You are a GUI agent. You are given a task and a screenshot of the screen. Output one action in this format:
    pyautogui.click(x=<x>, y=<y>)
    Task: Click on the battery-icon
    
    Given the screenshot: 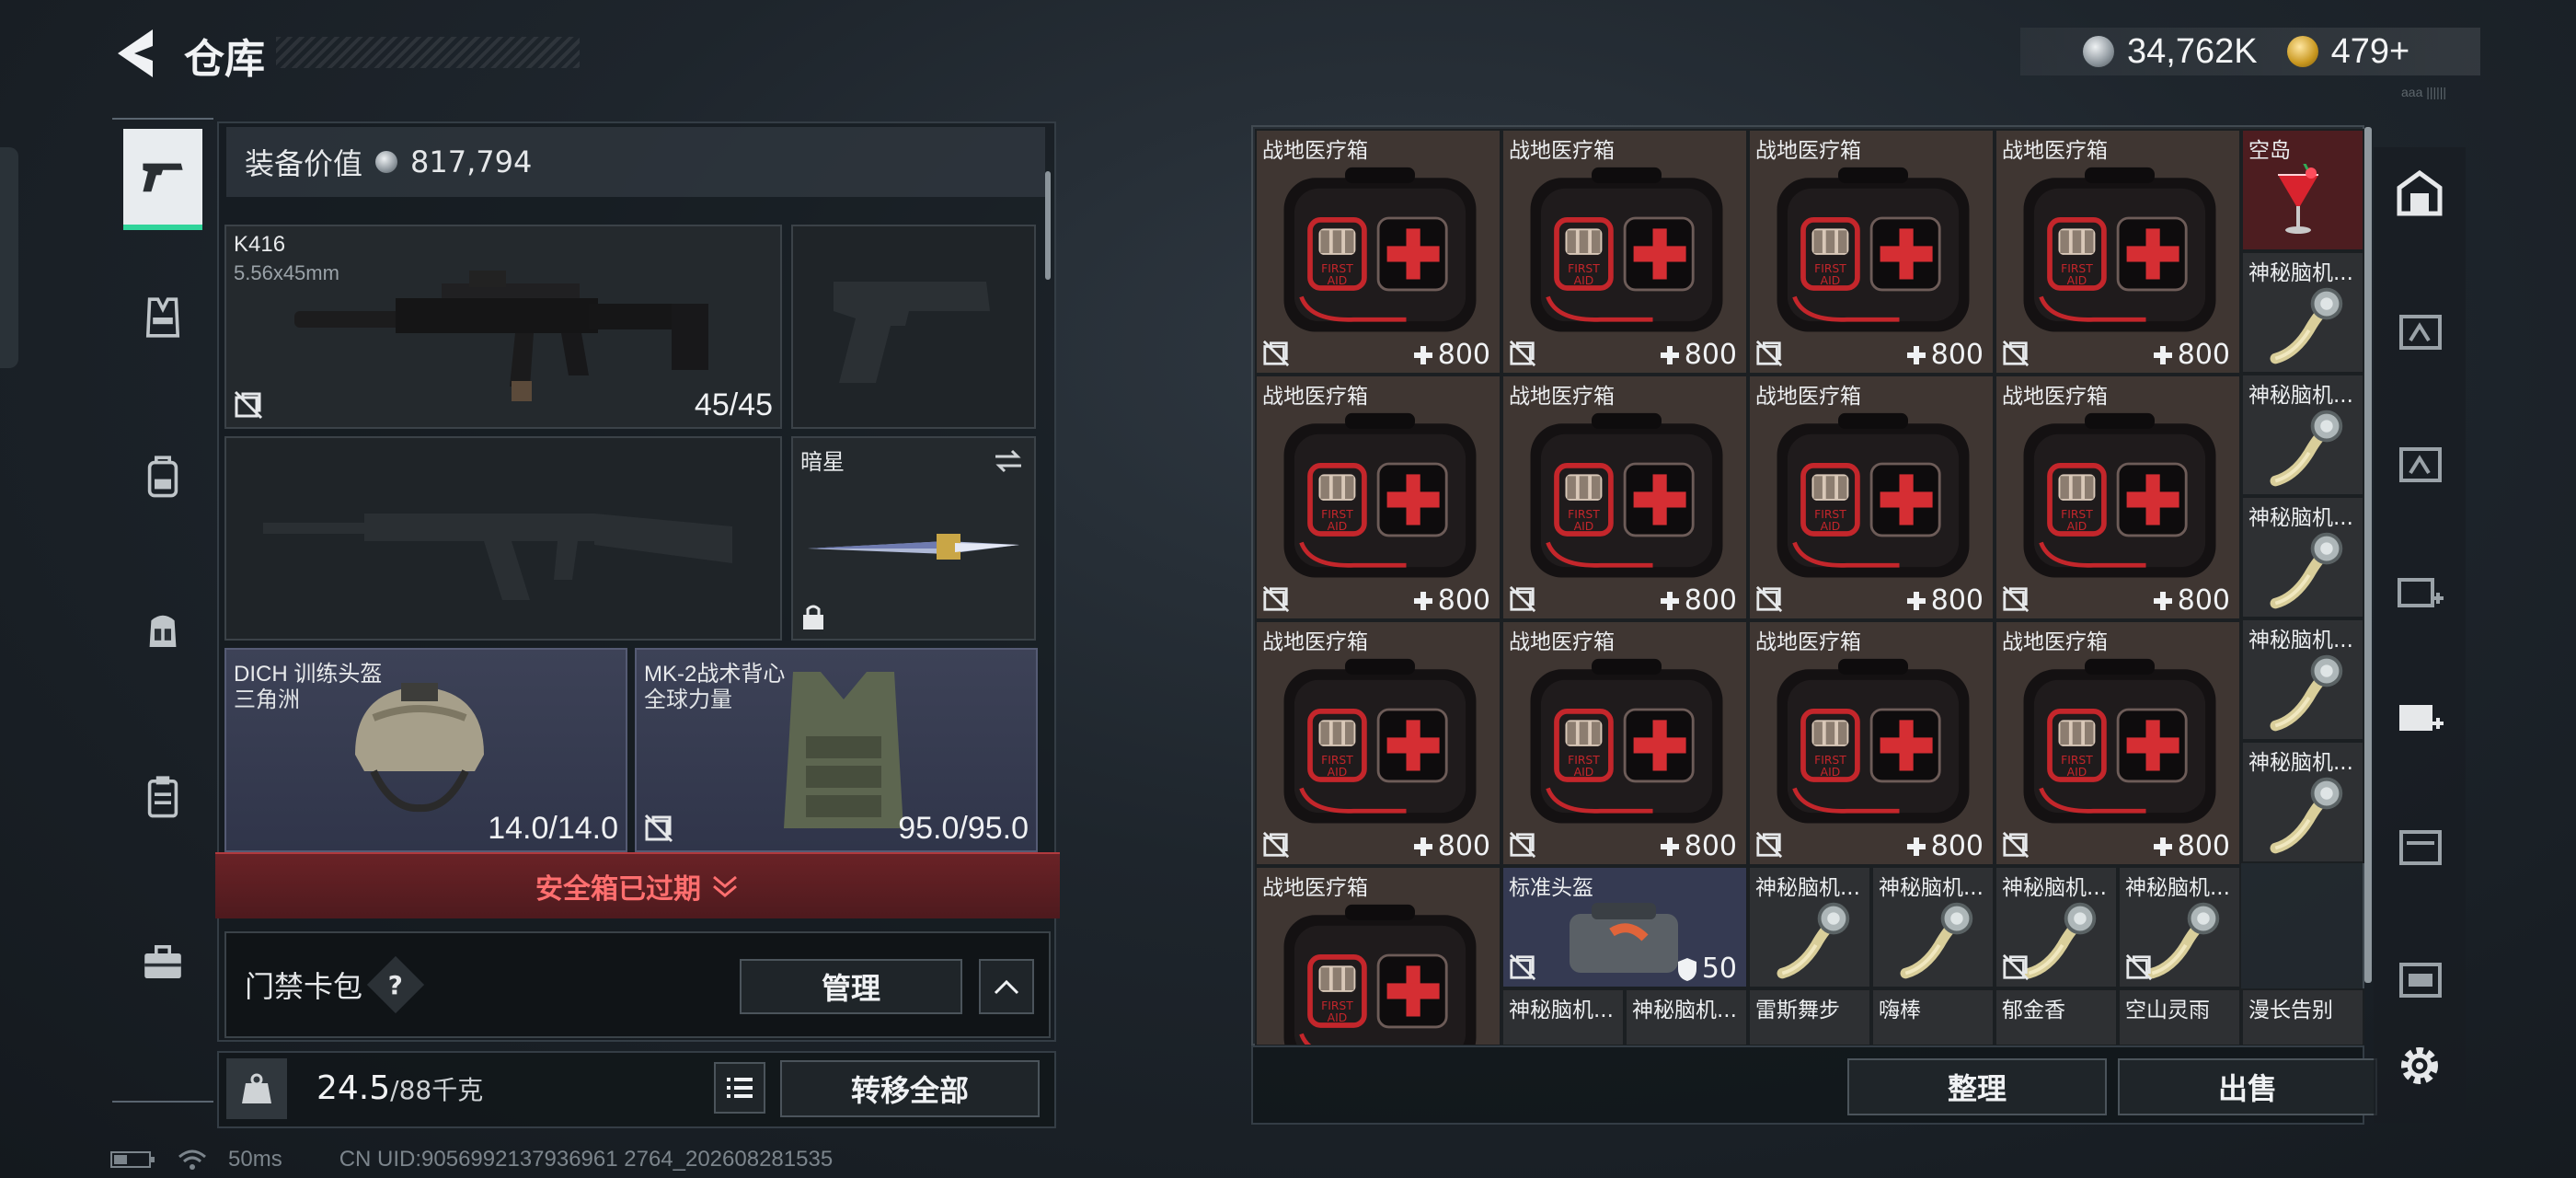 What is the action you would take?
    pyautogui.click(x=132, y=1159)
    